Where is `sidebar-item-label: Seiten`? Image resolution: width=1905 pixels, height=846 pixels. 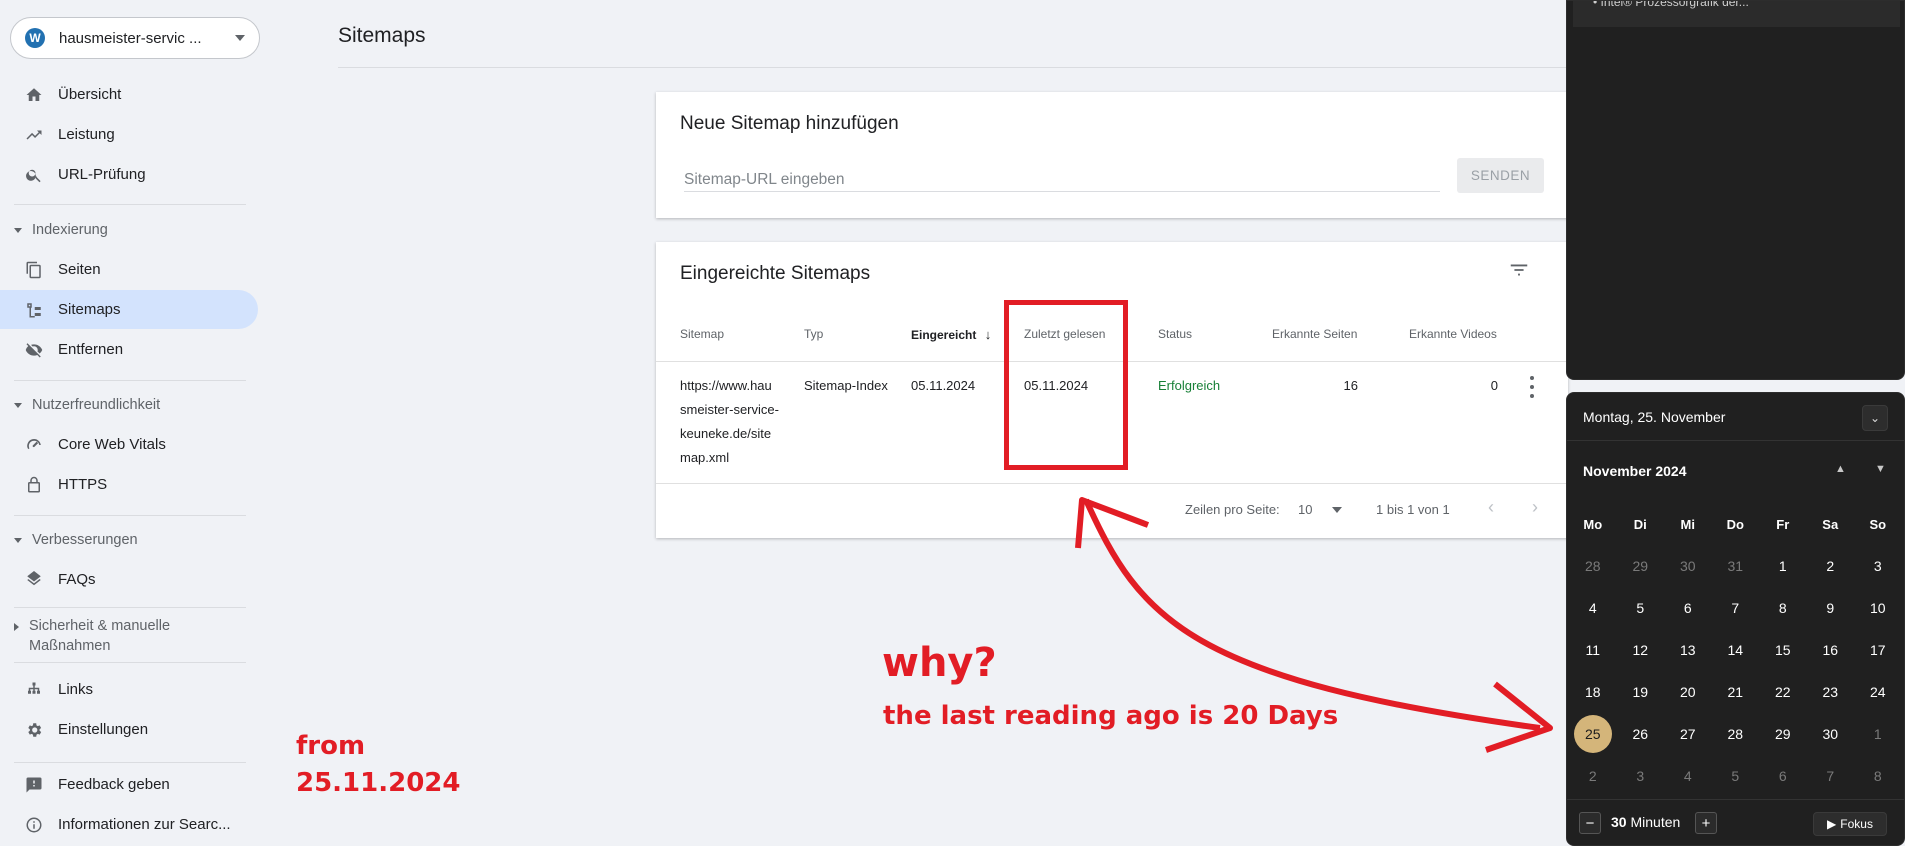
sidebar-item-label: Seiten is located at coordinates (79, 269).